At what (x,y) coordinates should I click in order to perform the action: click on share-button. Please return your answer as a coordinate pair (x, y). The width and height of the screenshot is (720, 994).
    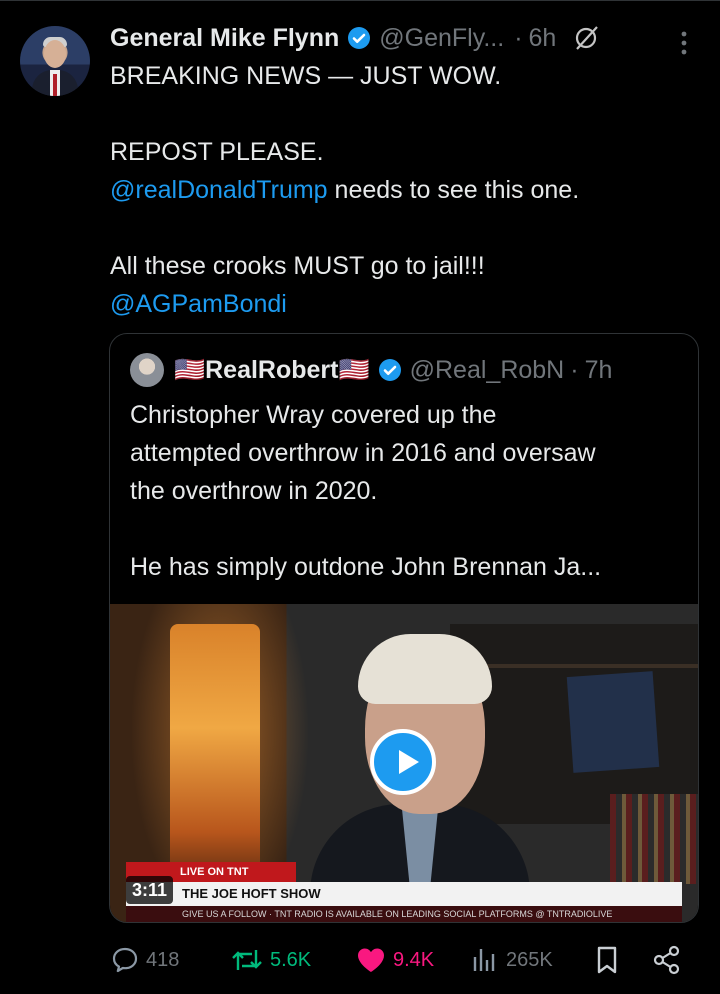
    Looking at the image, I should click on (670, 960).